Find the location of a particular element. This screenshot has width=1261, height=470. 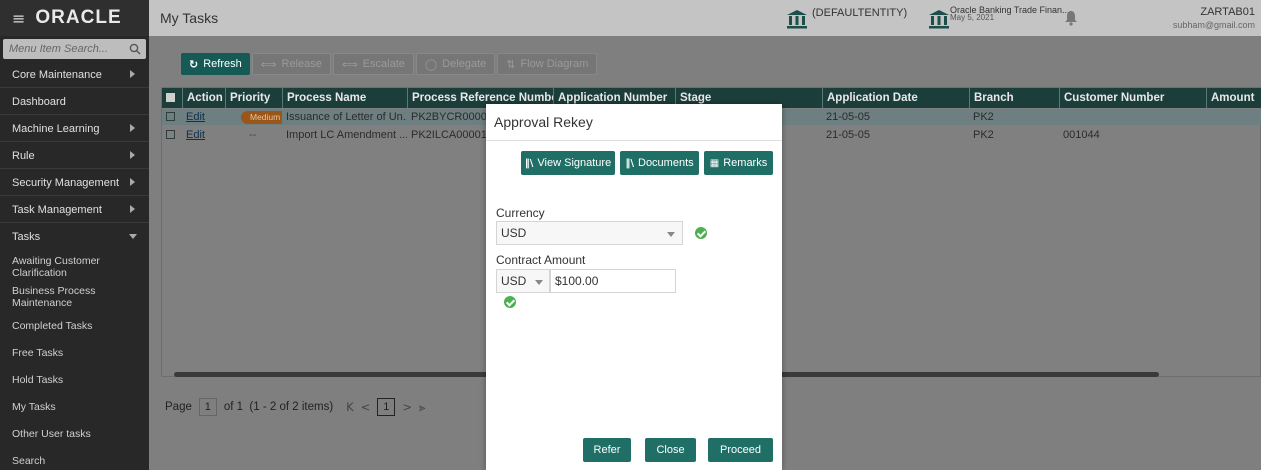

sidebar-item-label: Tasks is located at coordinates (26, 237).